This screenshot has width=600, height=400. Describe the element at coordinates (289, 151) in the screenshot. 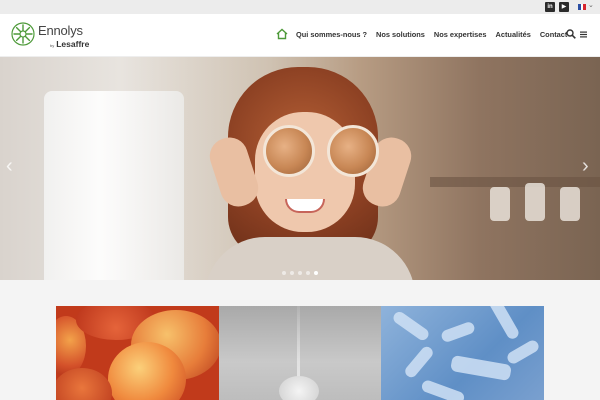

I see `hero-cupcake-left` at that location.